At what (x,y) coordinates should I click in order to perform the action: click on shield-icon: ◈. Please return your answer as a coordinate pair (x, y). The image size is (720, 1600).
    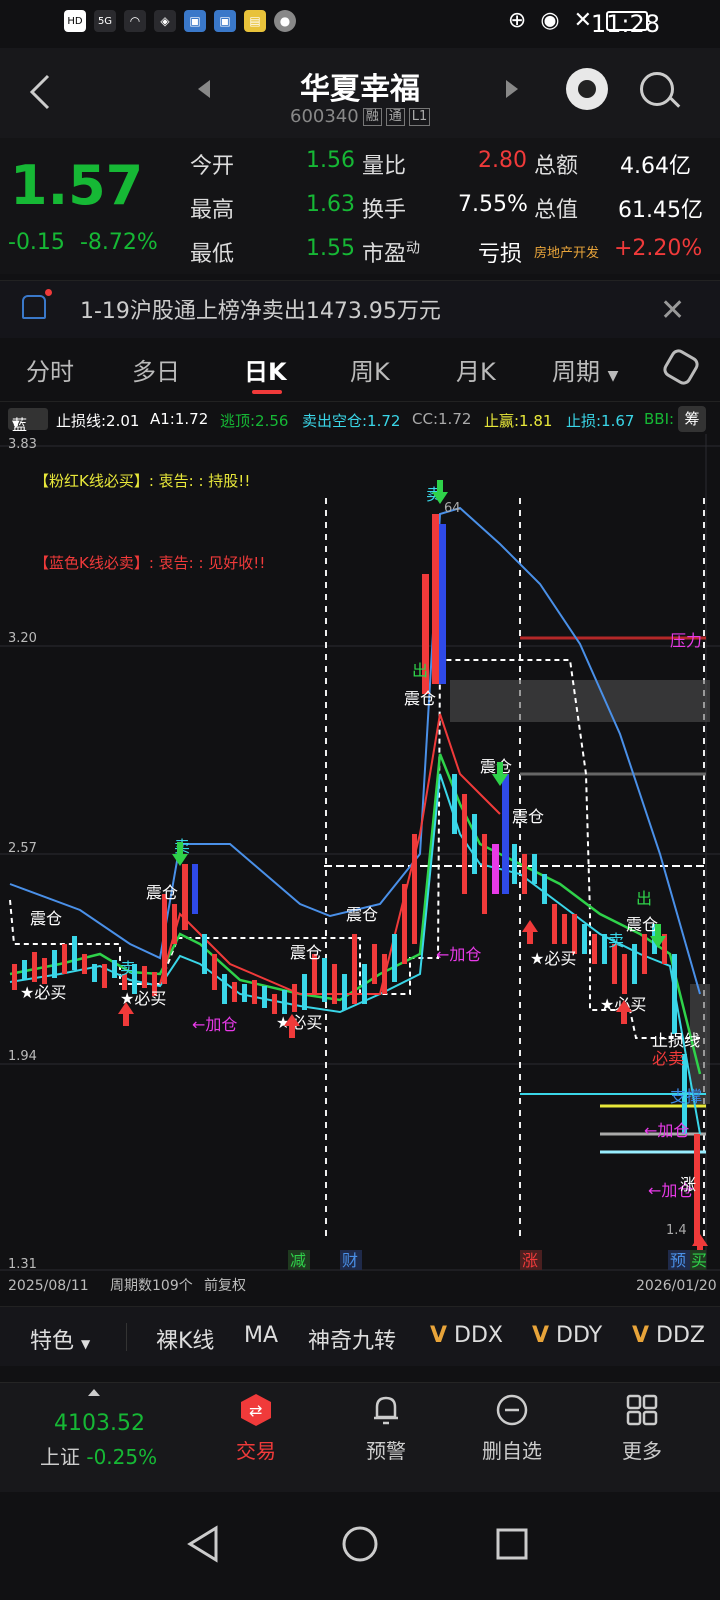
    Looking at the image, I should click on (165, 21).